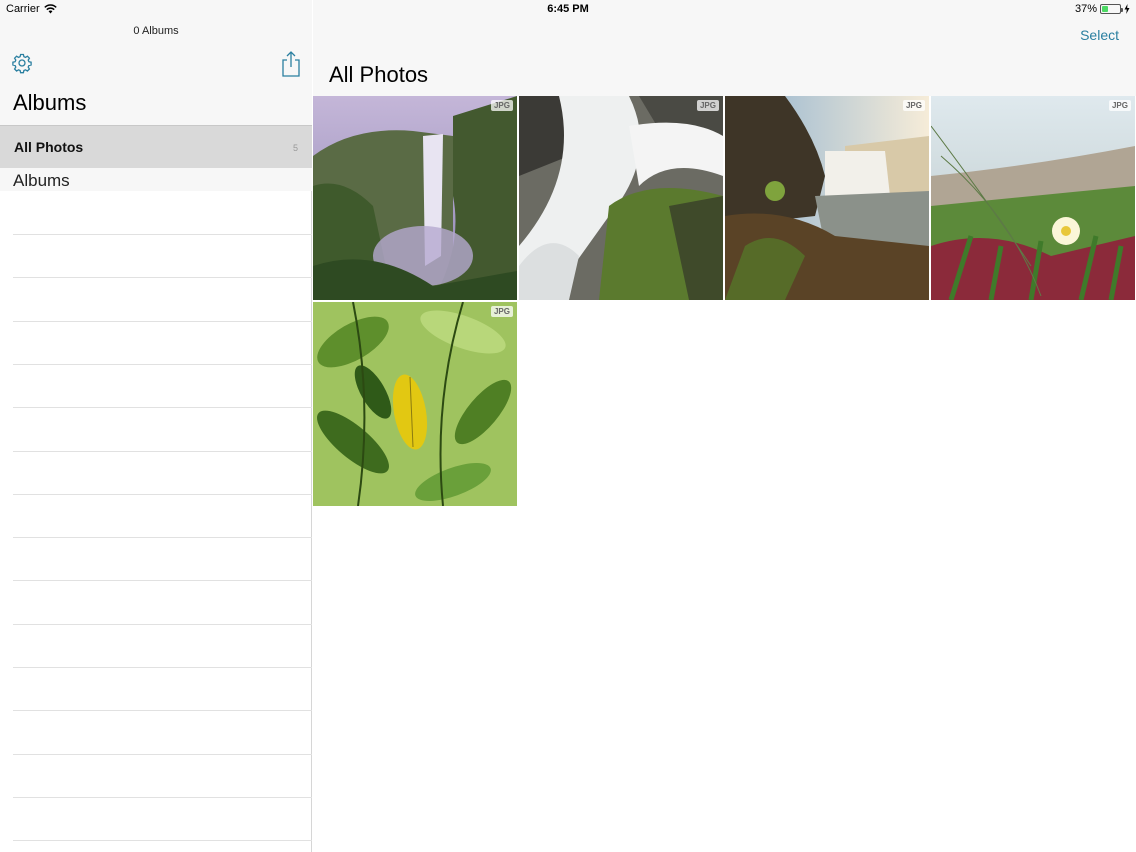  I want to click on battery-percent: 37%, so click(1085, 9).